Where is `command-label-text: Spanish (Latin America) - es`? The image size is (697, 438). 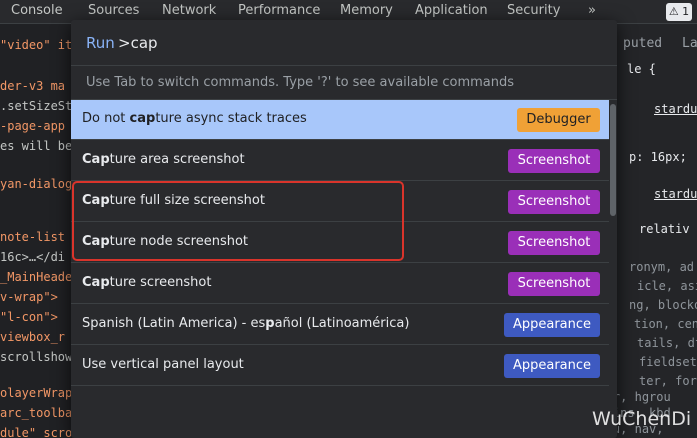 command-label-text: Spanish (Latin America) - es is located at coordinates (174, 323).